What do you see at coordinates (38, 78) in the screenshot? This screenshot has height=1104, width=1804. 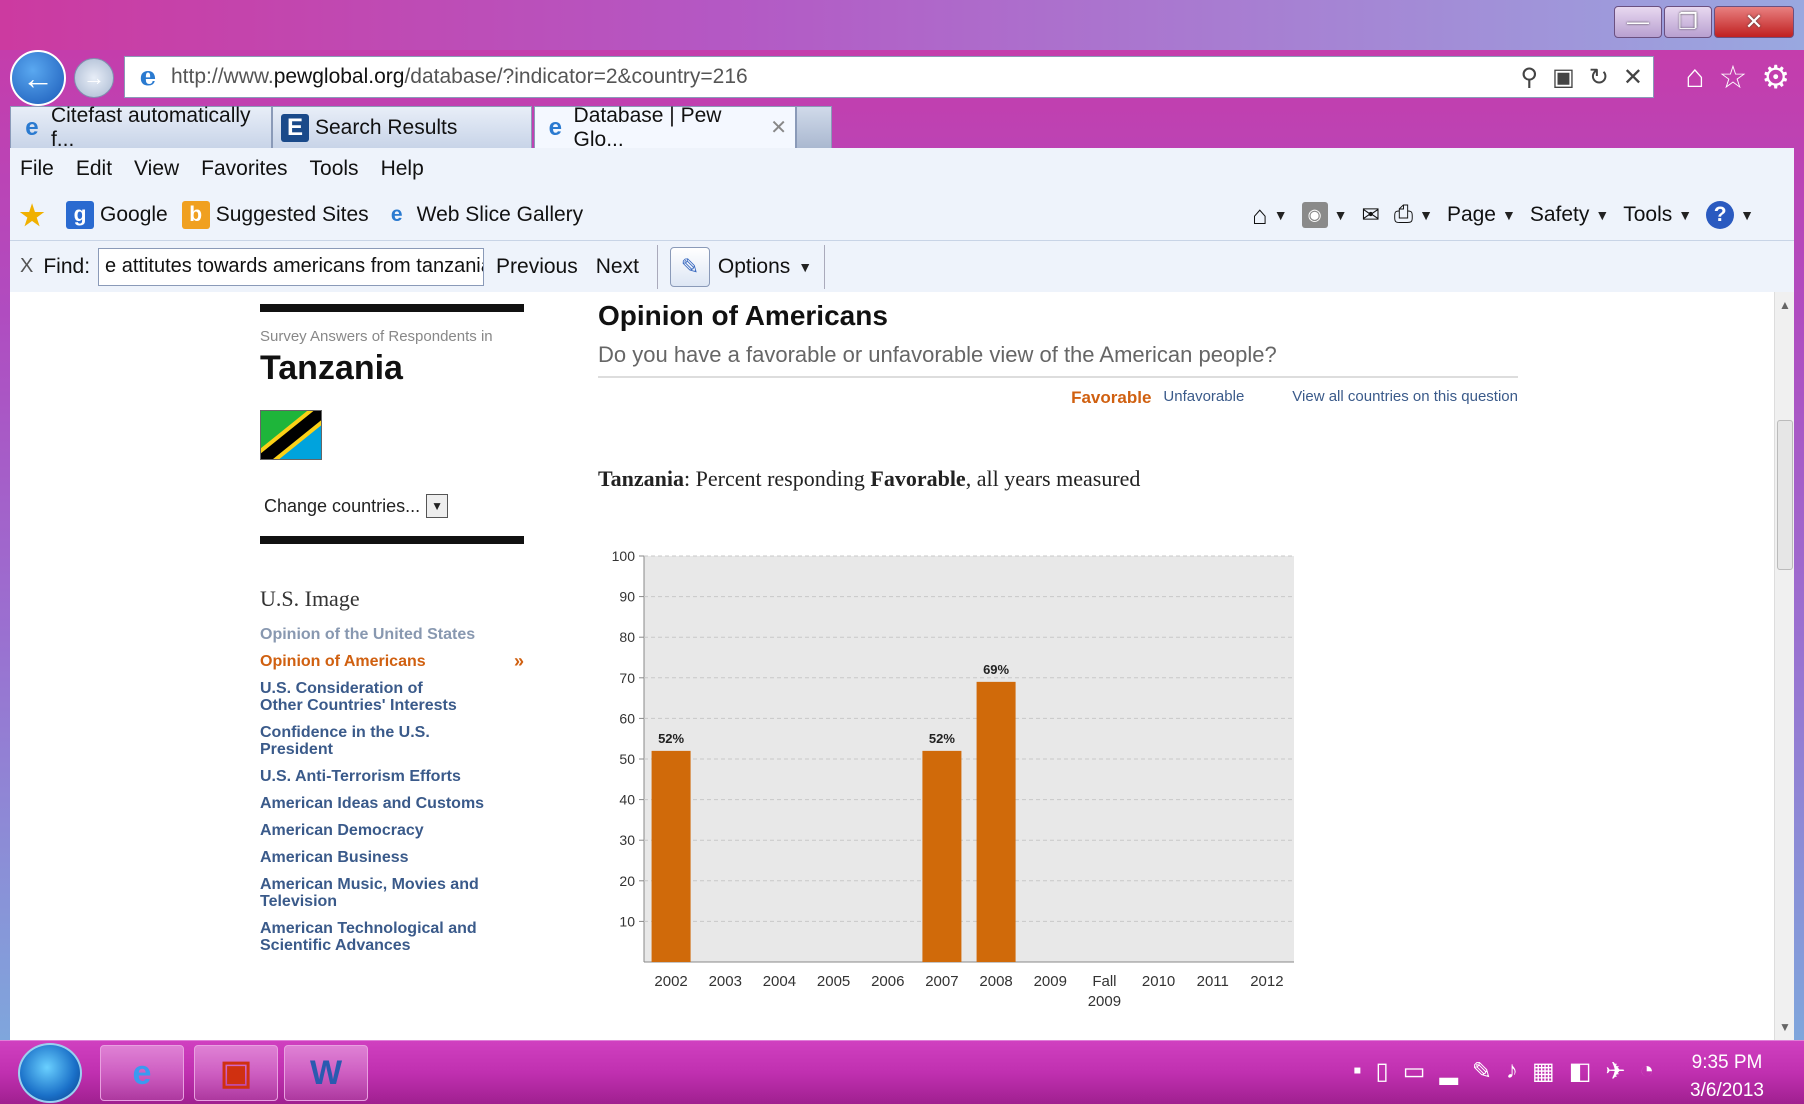 I see `back-button: ←` at bounding box center [38, 78].